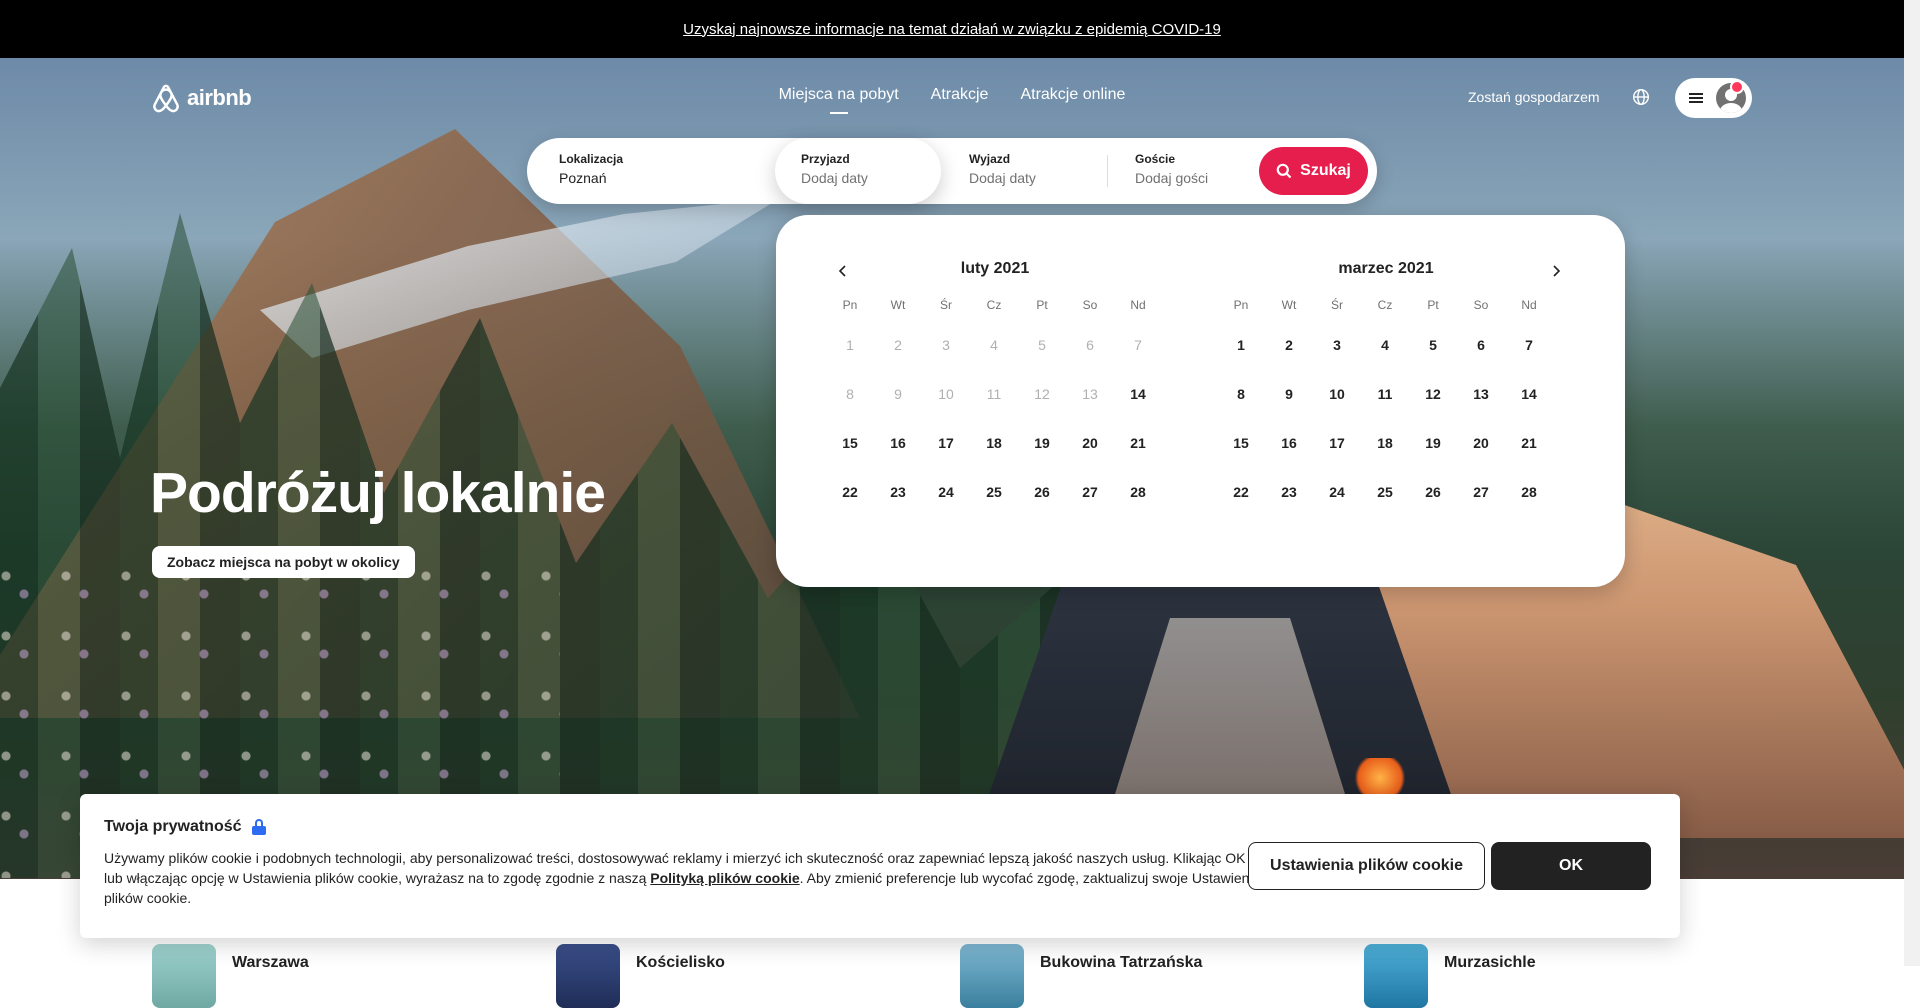 The width and height of the screenshot is (1920, 1008). What do you see at coordinates (1433, 344) in the screenshot?
I see `calendar-day: 5` at bounding box center [1433, 344].